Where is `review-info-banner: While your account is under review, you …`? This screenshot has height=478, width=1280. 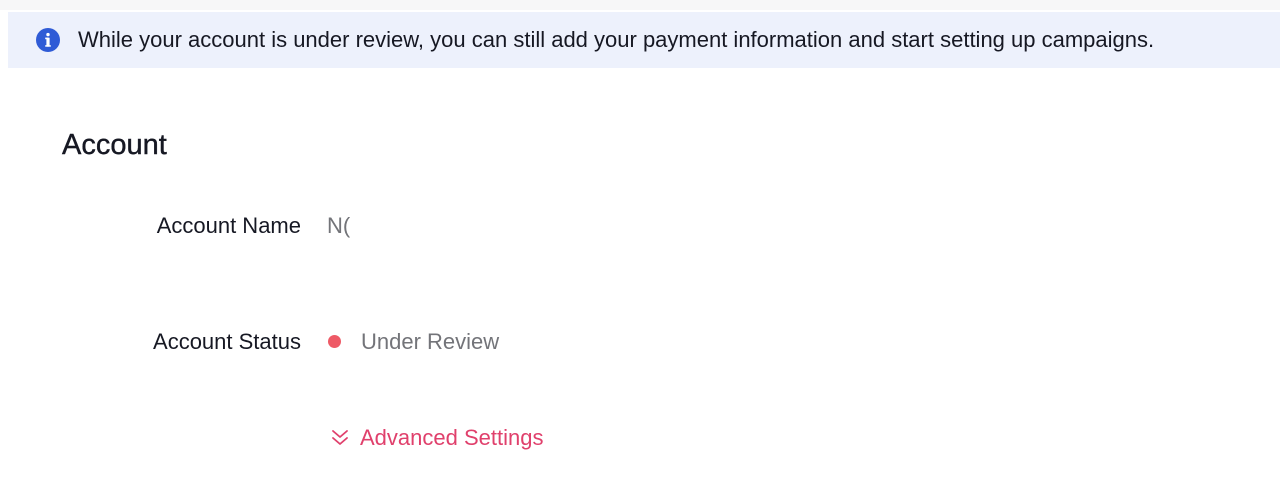
review-info-banner: While your account is under review, you … is located at coordinates (644, 40).